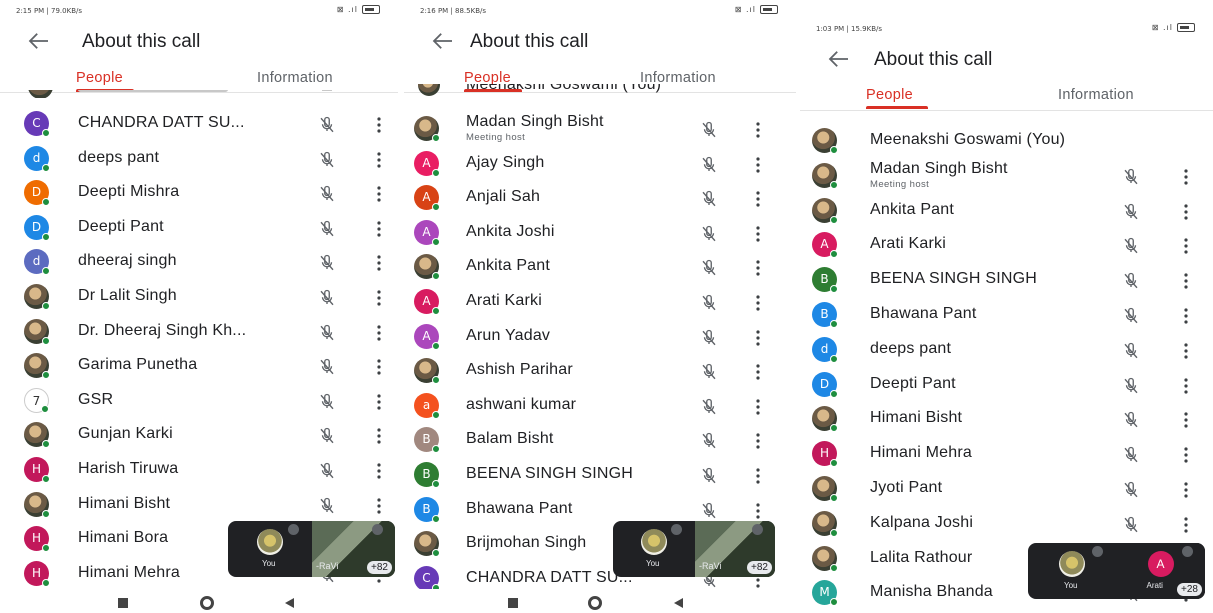 This screenshot has width=1213, height=613. I want to click on participant-row: B Balam Bisht, so click(600, 440).